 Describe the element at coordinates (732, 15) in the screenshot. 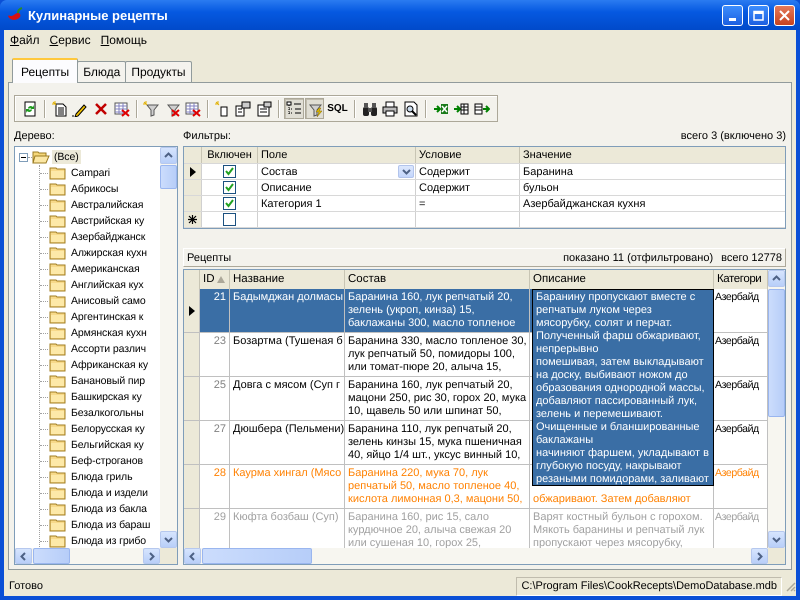

I see `minimize-button` at that location.